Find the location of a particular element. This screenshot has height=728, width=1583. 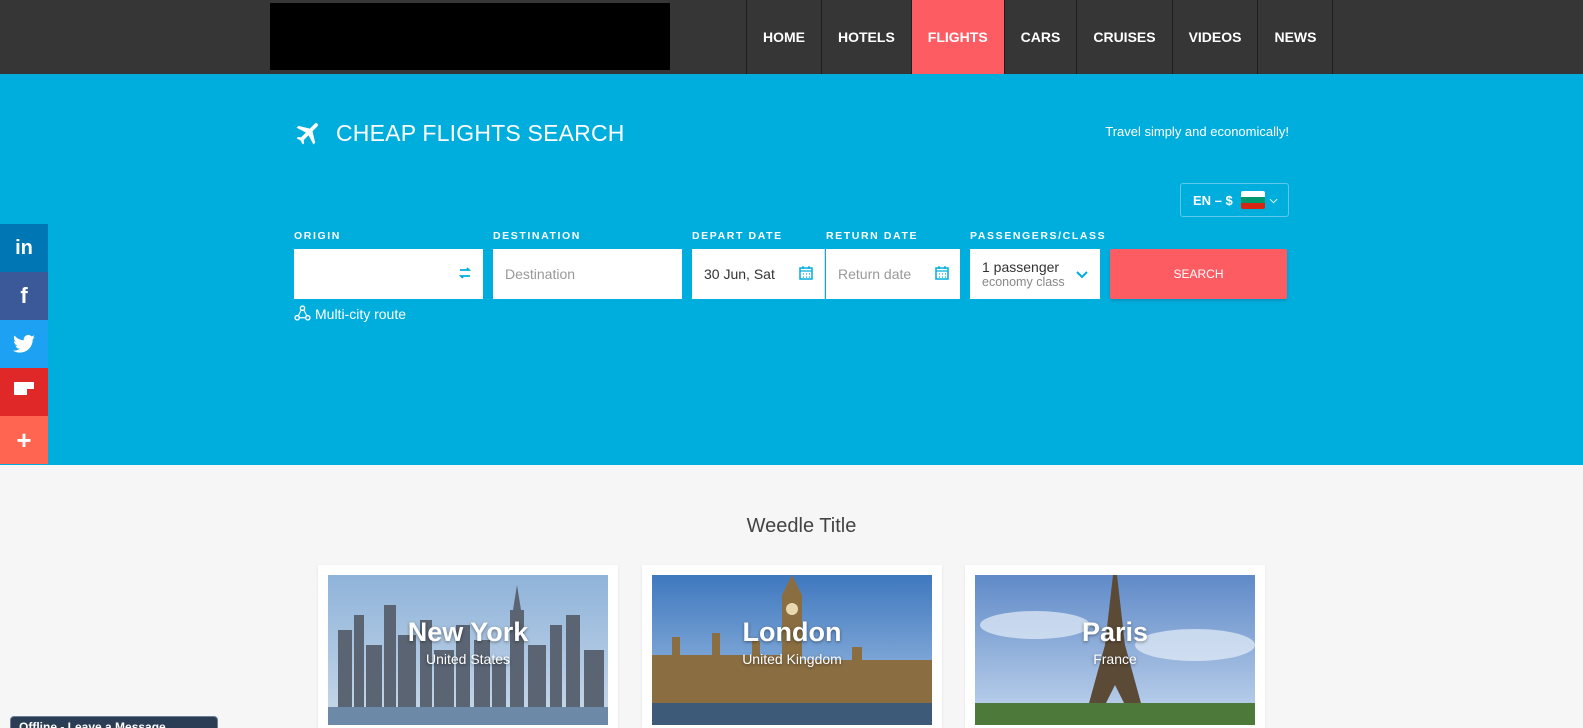

card-country: United States is located at coordinates (468, 659).